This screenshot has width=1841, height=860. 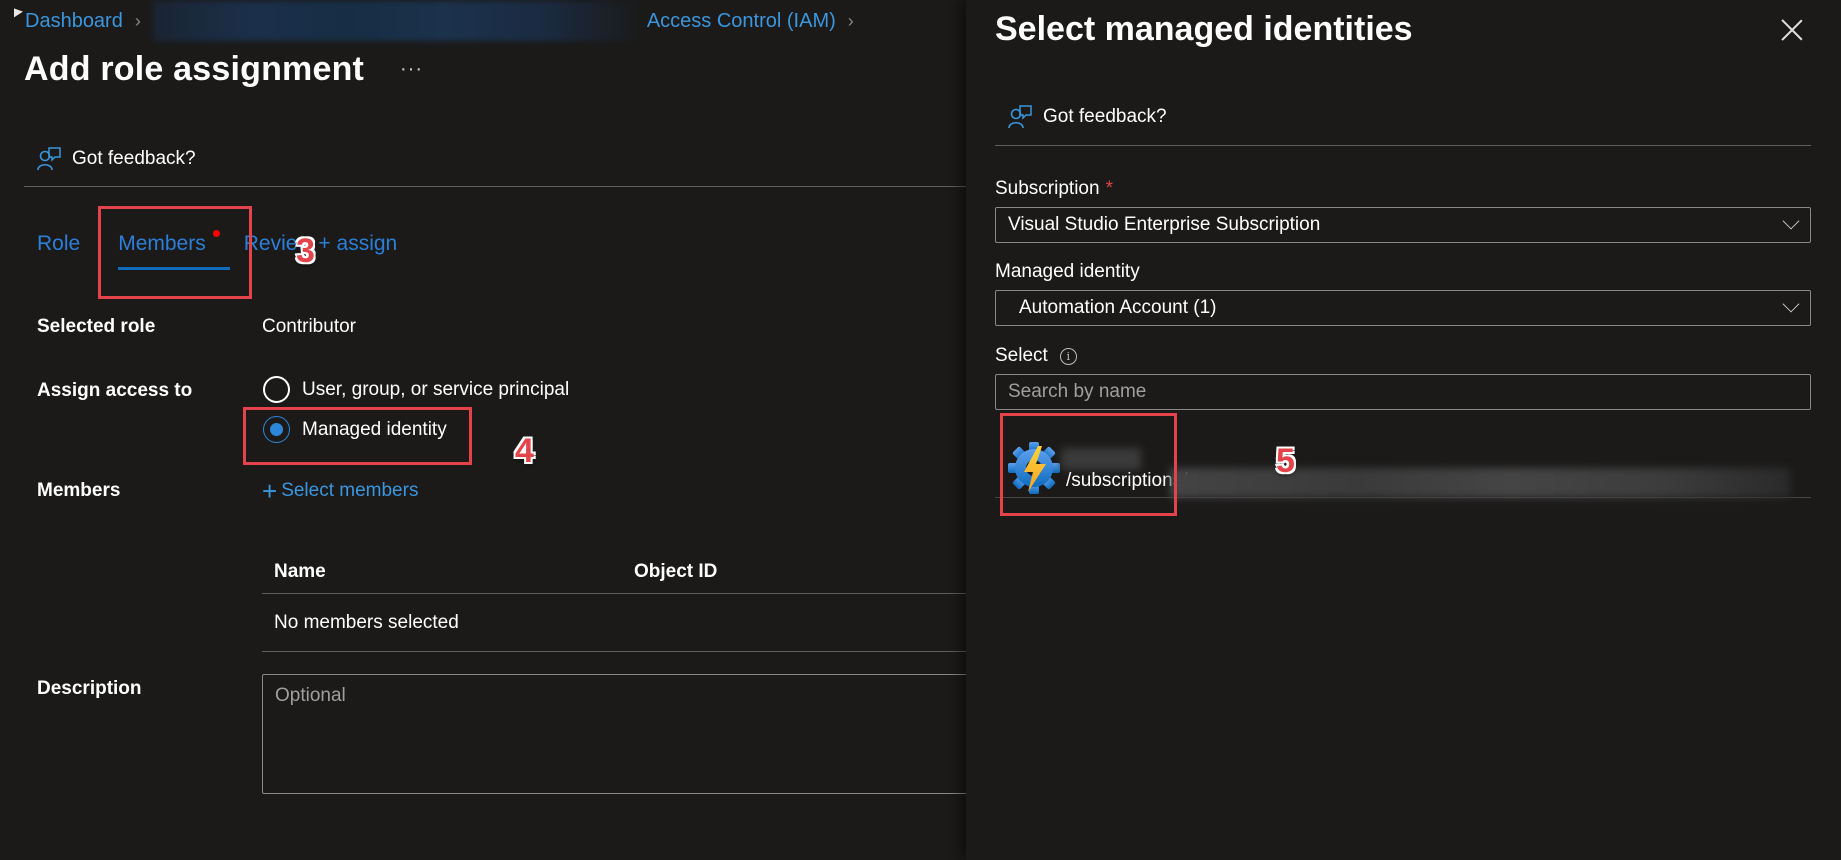 What do you see at coordinates (96, 326) in the screenshot?
I see `selected-role-label: Selected role` at bounding box center [96, 326].